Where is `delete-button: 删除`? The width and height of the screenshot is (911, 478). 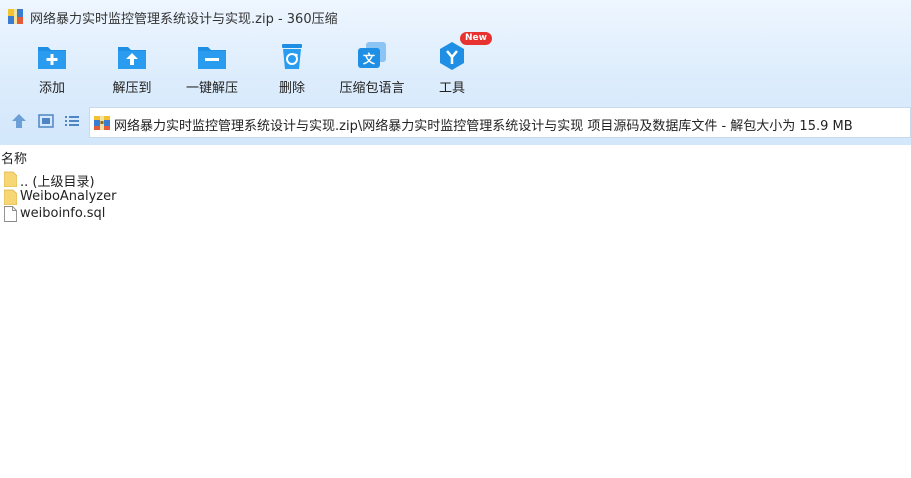 delete-button: 删除 is located at coordinates (292, 67).